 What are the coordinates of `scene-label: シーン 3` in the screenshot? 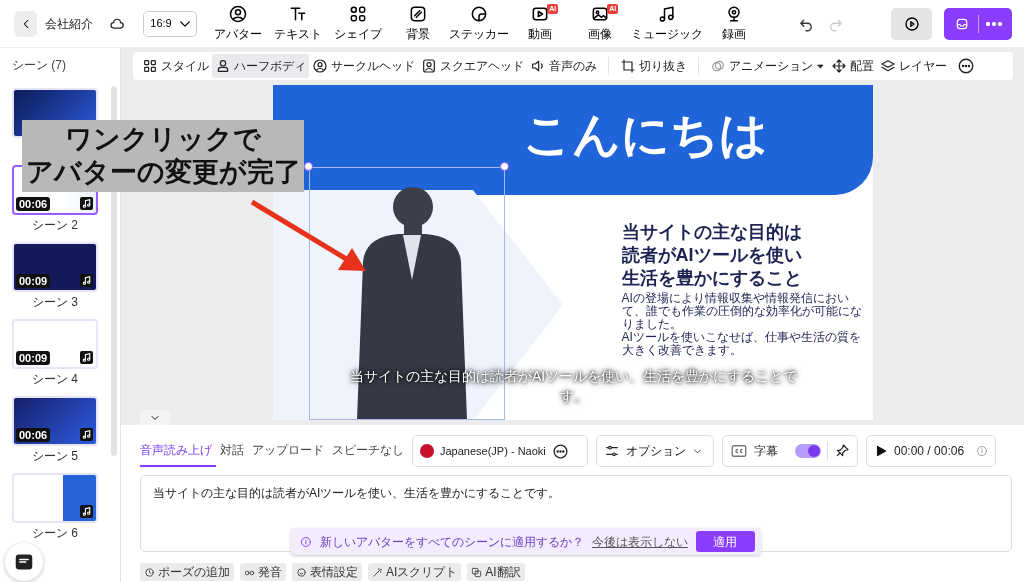 It's located at (55, 302).